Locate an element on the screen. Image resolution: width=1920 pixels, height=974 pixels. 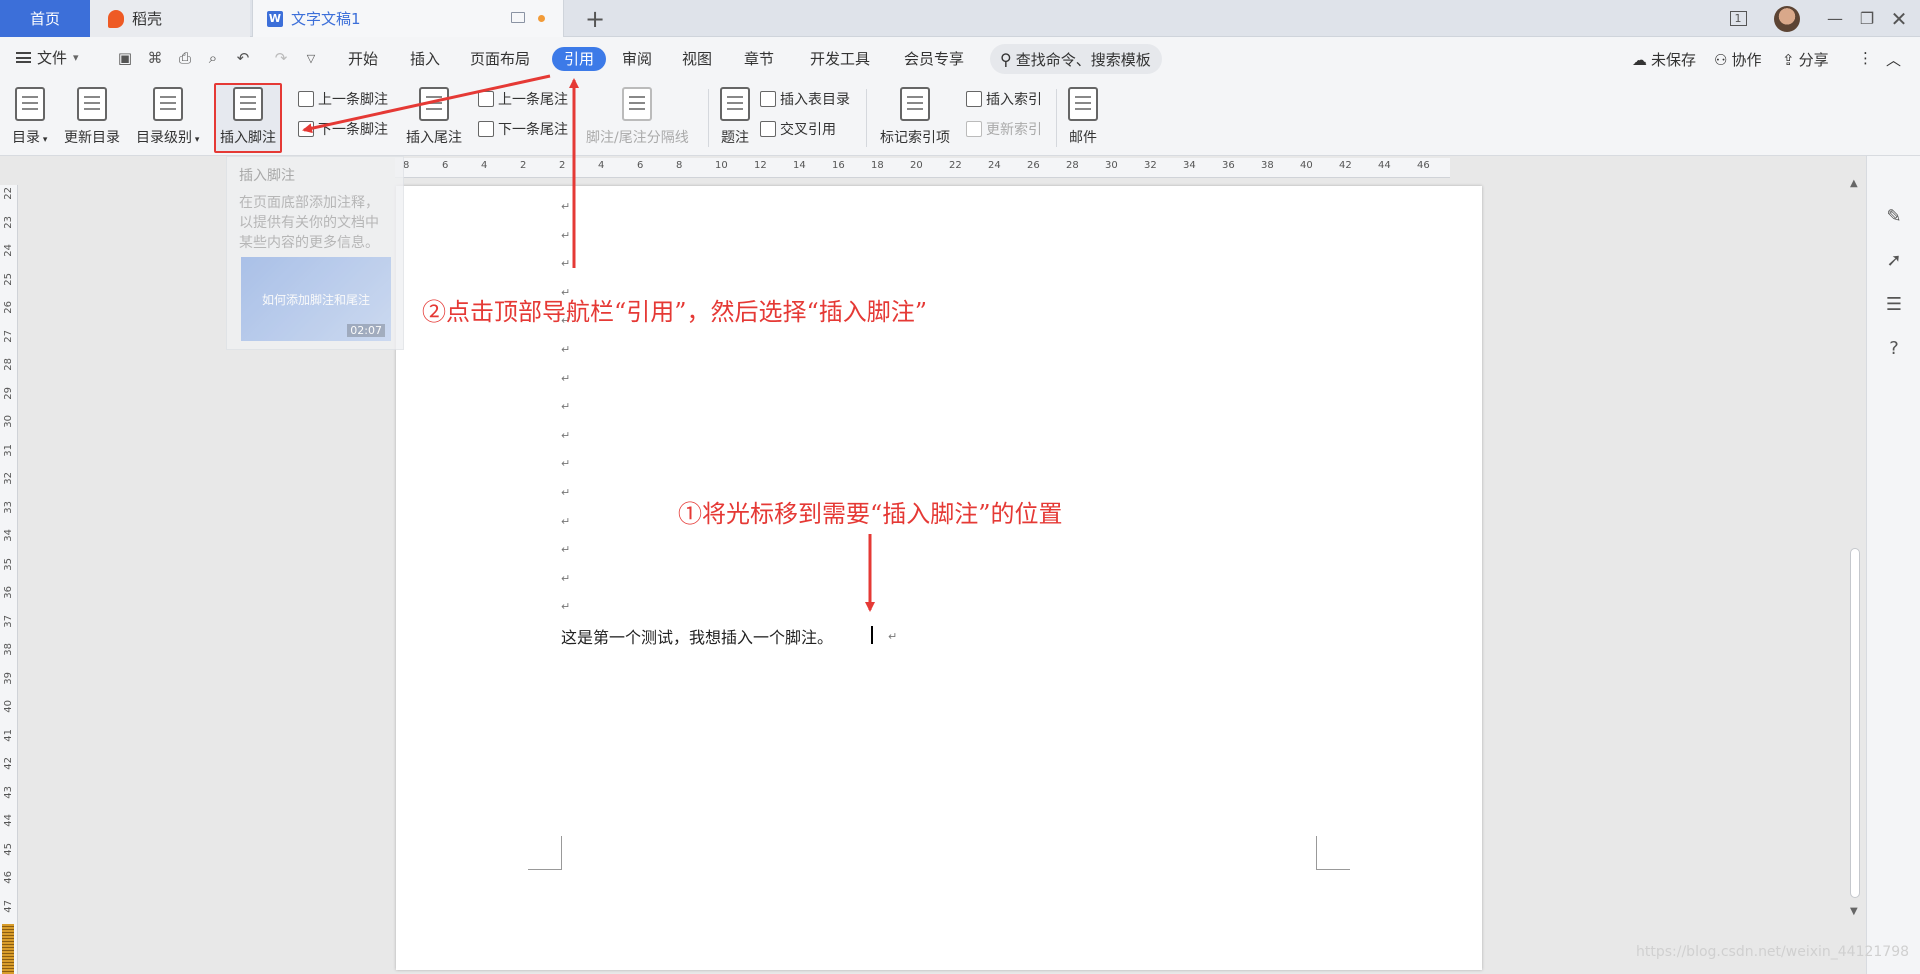
ruler-tick-label: 36 is located at coordinates (1228, 165).